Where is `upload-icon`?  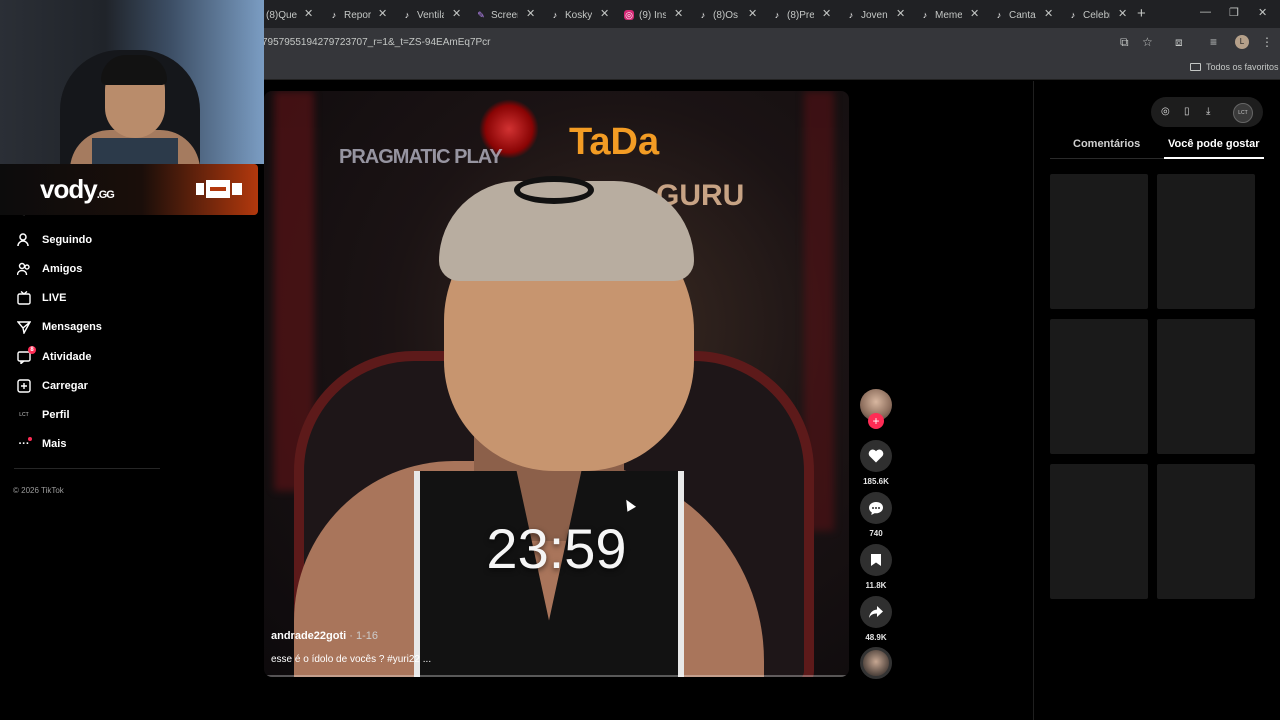
upload-icon is located at coordinates (24, 386).